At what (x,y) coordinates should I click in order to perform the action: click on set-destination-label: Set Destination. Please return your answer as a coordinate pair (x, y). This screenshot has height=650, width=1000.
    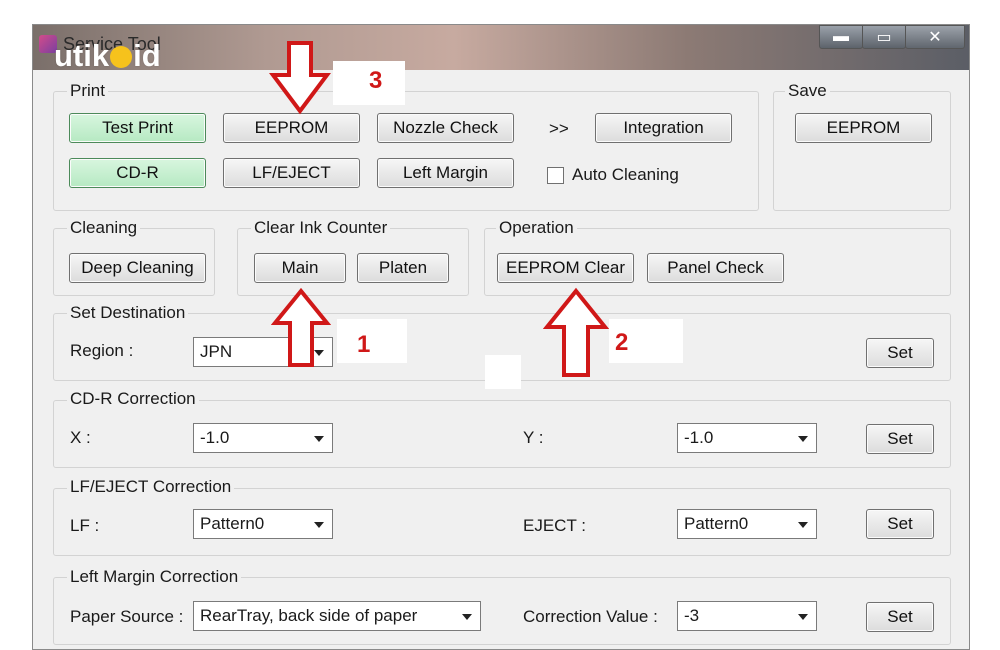
    Looking at the image, I should click on (128, 313).